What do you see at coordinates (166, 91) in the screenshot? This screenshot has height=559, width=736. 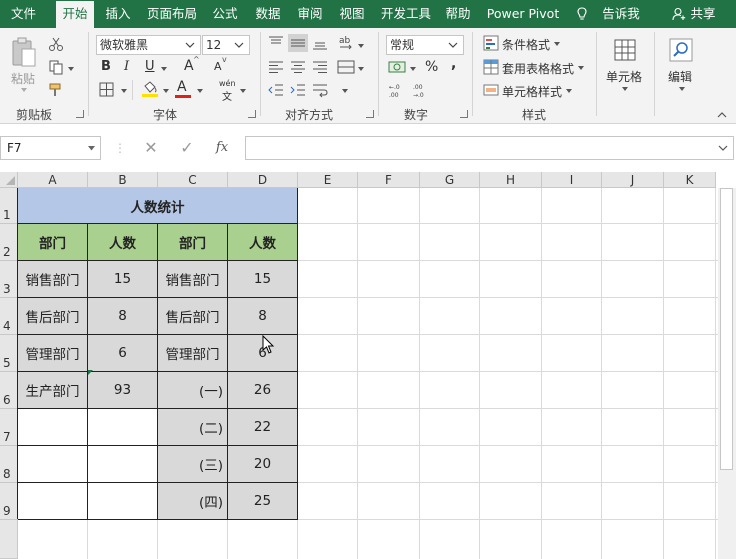 I see `fill-color-dropdown-arrow` at bounding box center [166, 91].